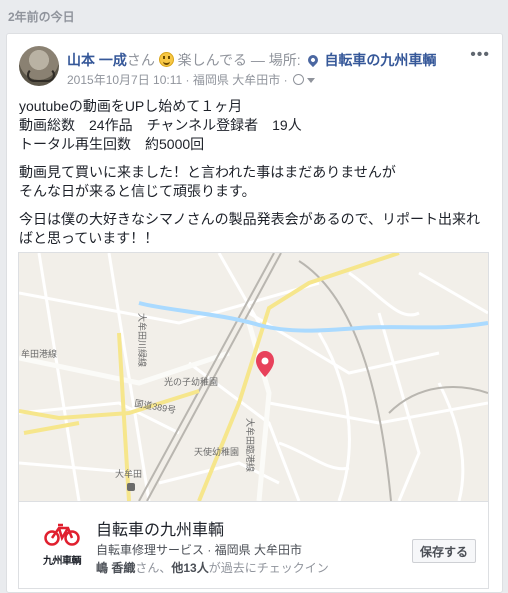  I want to click on place-category: 自転車修理サービス · 福岡県 大牟田市, so click(199, 550).